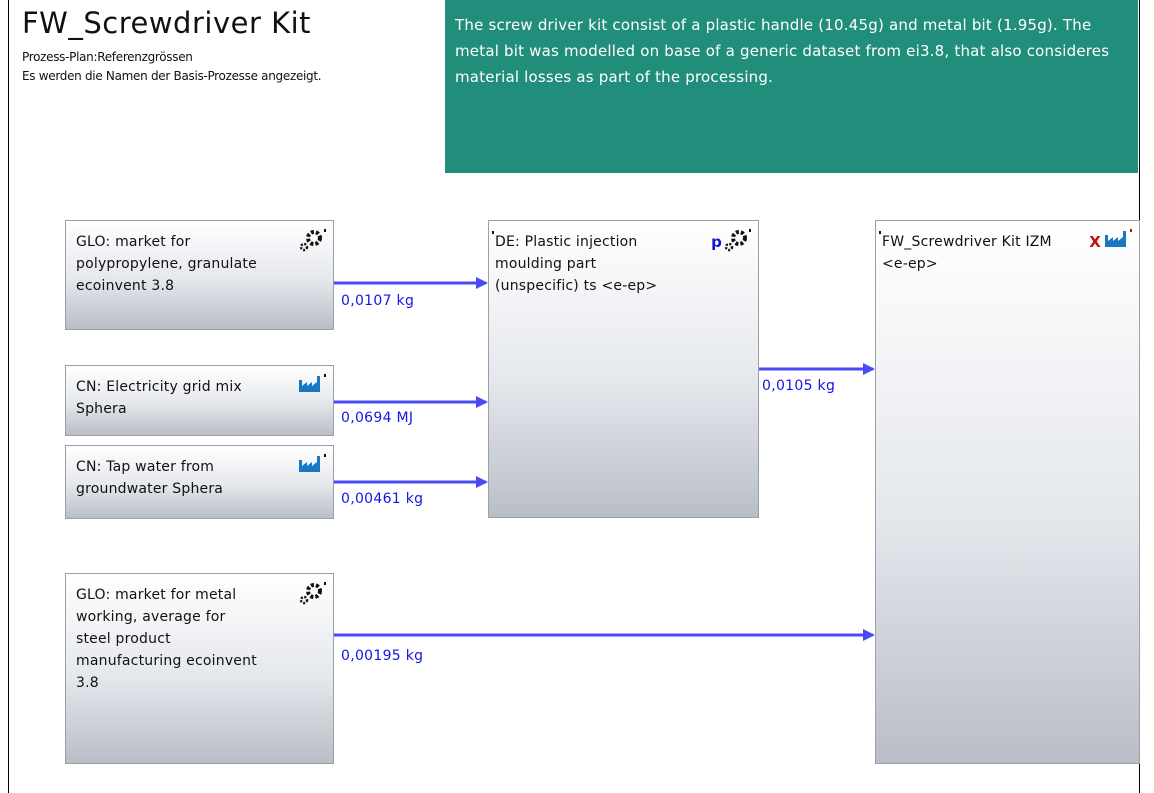  What do you see at coordinates (382, 499) in the screenshot?
I see `flow-label-tap-water: 0,00461 kg` at bounding box center [382, 499].